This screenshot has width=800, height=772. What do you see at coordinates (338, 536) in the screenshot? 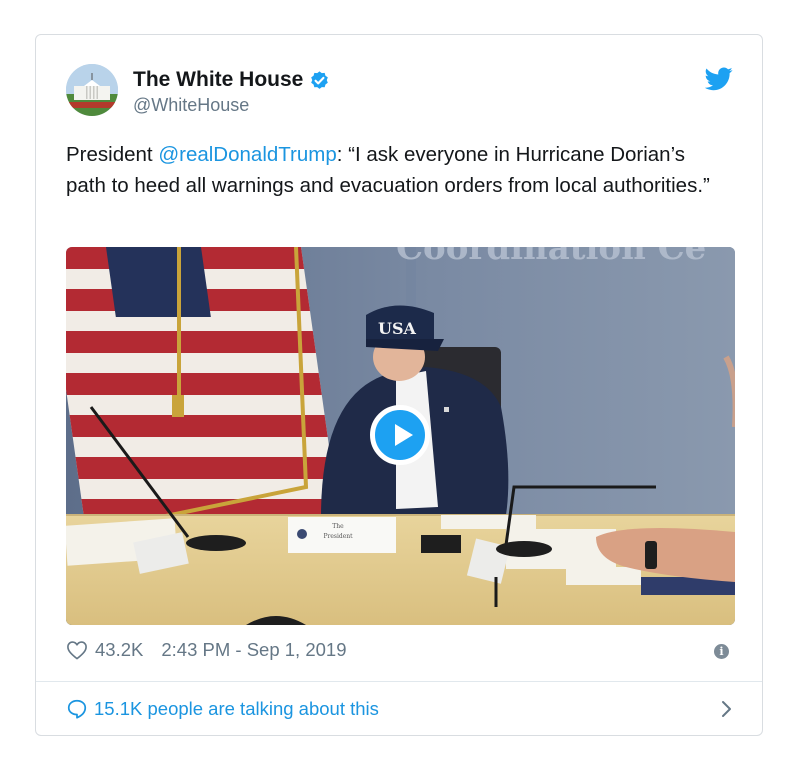
I see `placard-line-2: President` at bounding box center [338, 536].